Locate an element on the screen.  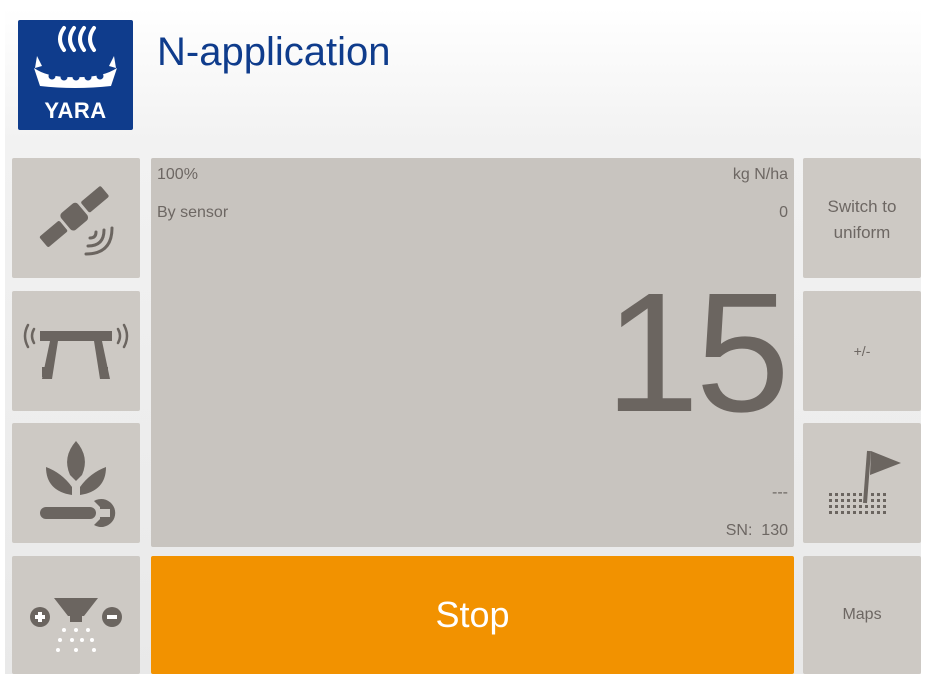
switch-label-line2: uniform is located at coordinates (862, 232).